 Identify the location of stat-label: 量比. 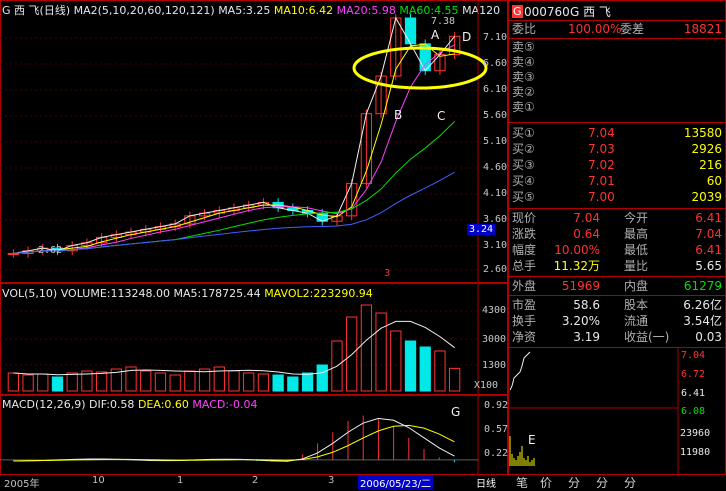
(636, 266).